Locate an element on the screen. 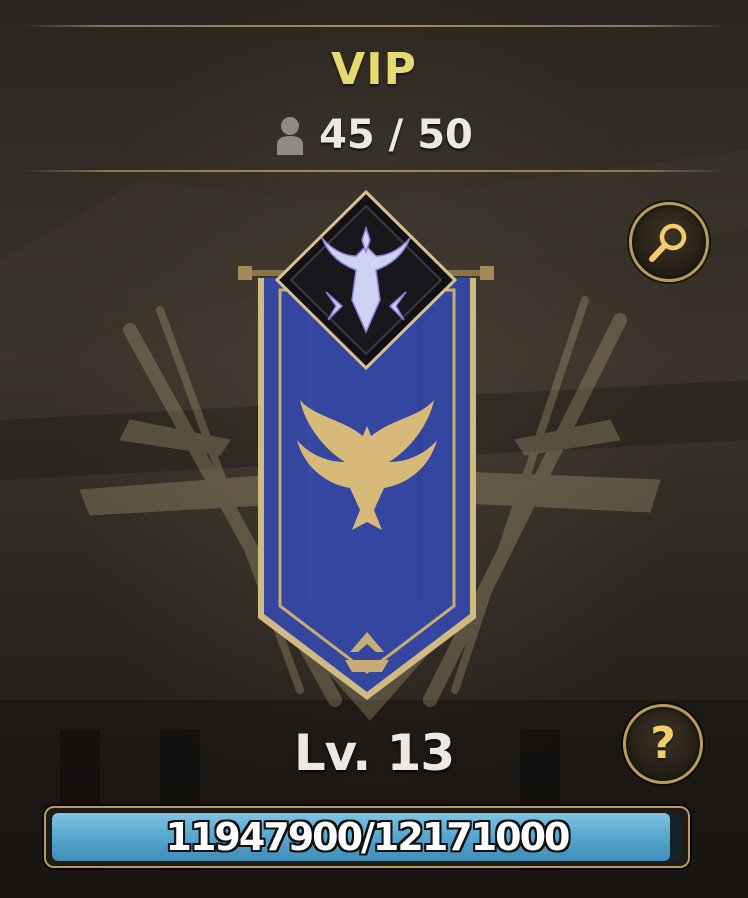 This screenshot has width=748, height=898. experience-progress-bar: 11947900/12171000 is located at coordinates (367, 837).